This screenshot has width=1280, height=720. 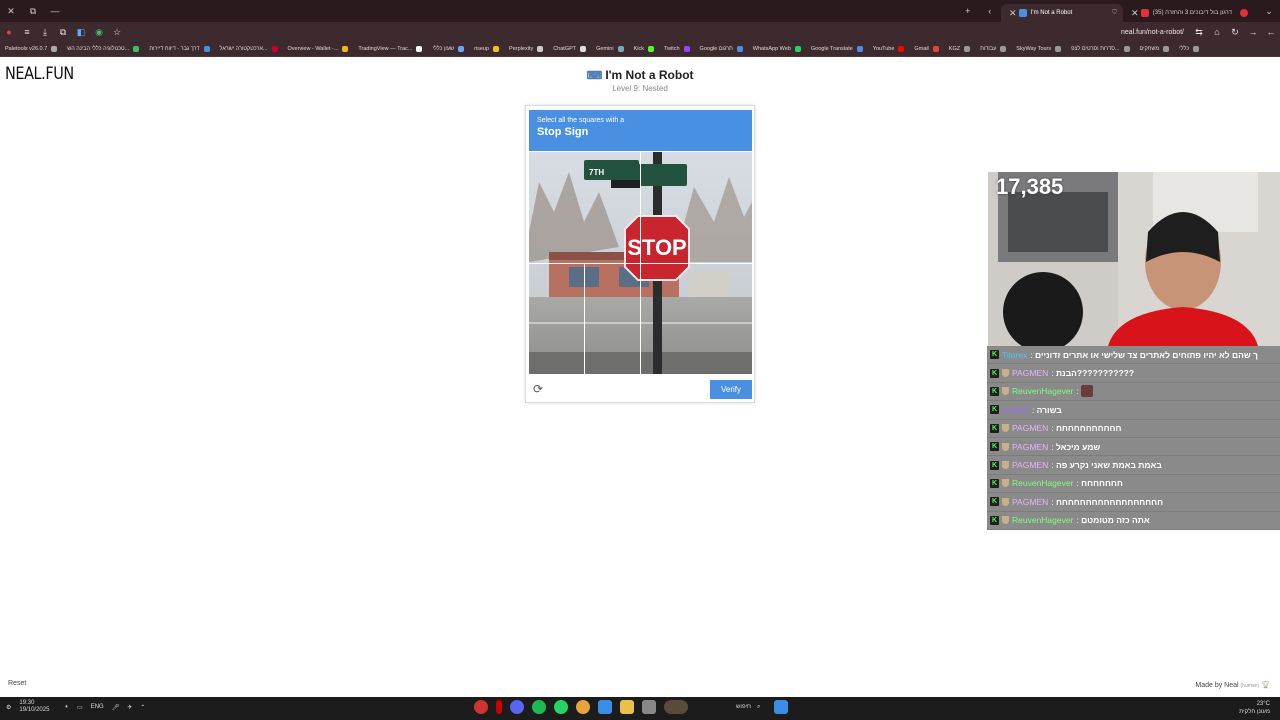 What do you see at coordinates (9, 32) in the screenshot?
I see `record-icon: ●` at bounding box center [9, 32].